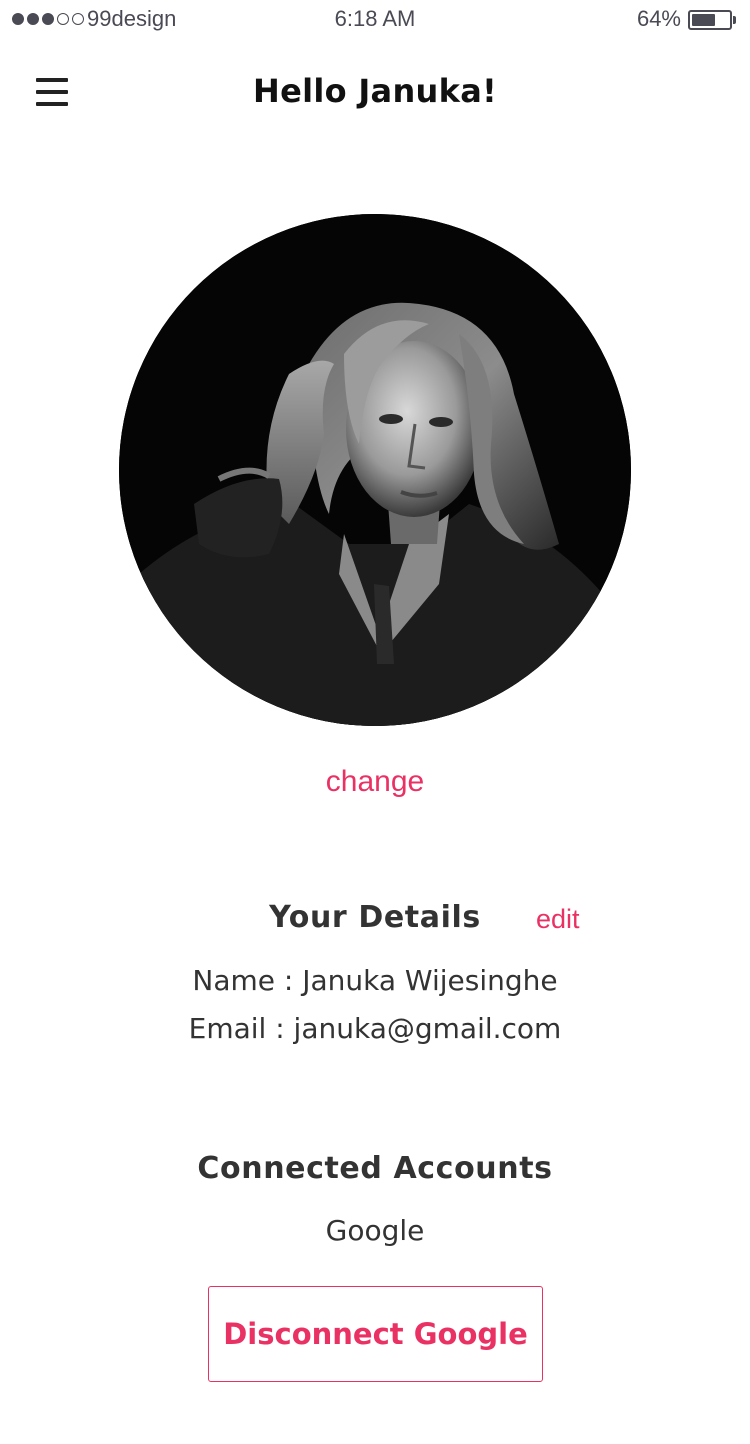  Describe the element at coordinates (375, 1028) in the screenshot. I see `user-email-line: Email : januka@gmail.com` at that location.